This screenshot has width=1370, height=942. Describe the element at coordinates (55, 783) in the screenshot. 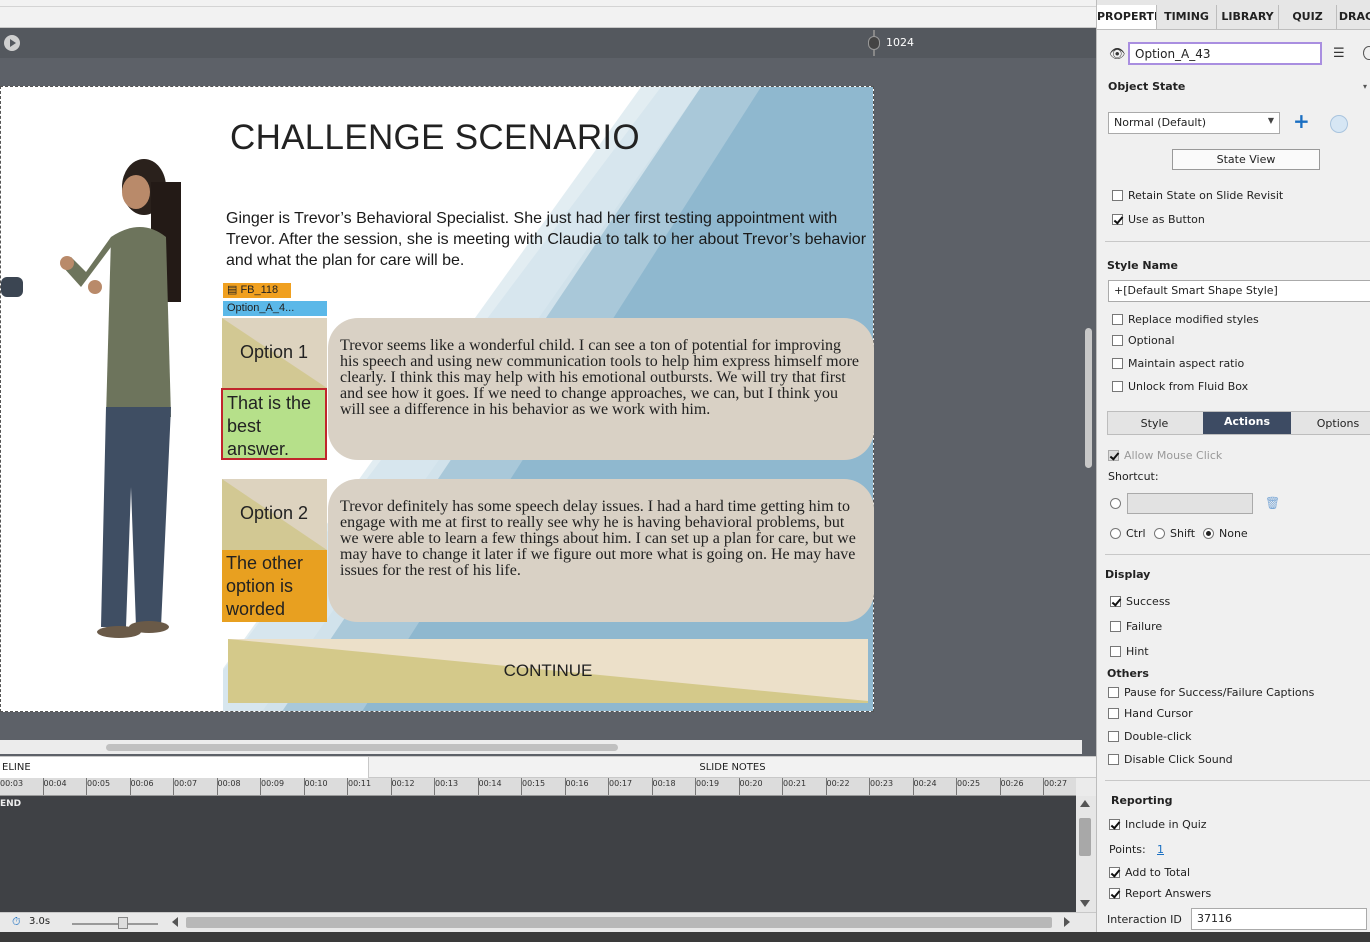

I see `ruler-tick-label: 00:04` at that location.